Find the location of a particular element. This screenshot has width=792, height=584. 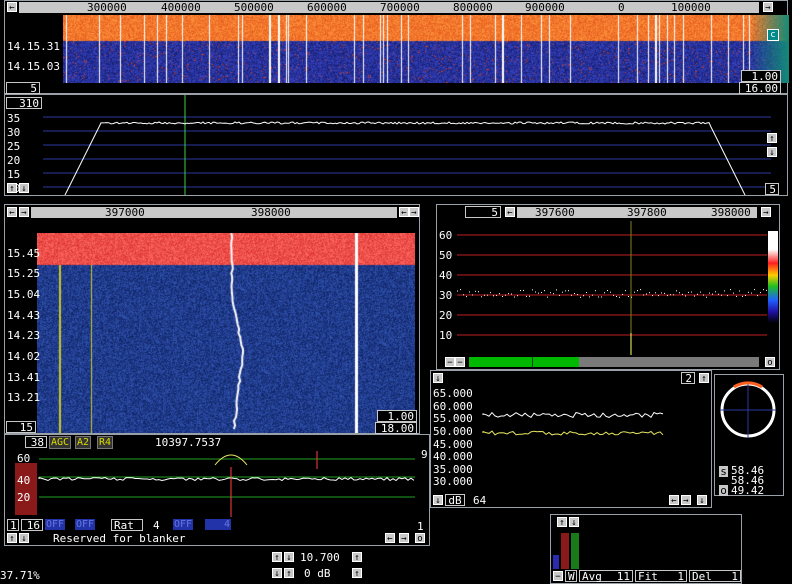

y-label: 45.000 is located at coordinates (453, 444).